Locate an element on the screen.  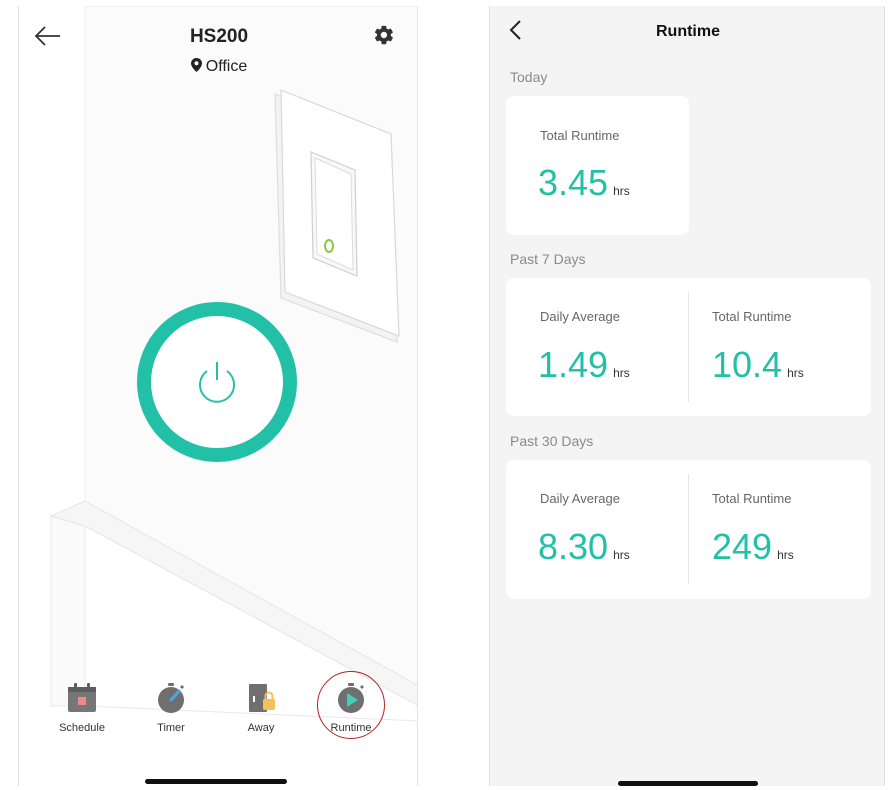
section-label-past-7-days: Past 7 Days is located at coordinates (548, 259).